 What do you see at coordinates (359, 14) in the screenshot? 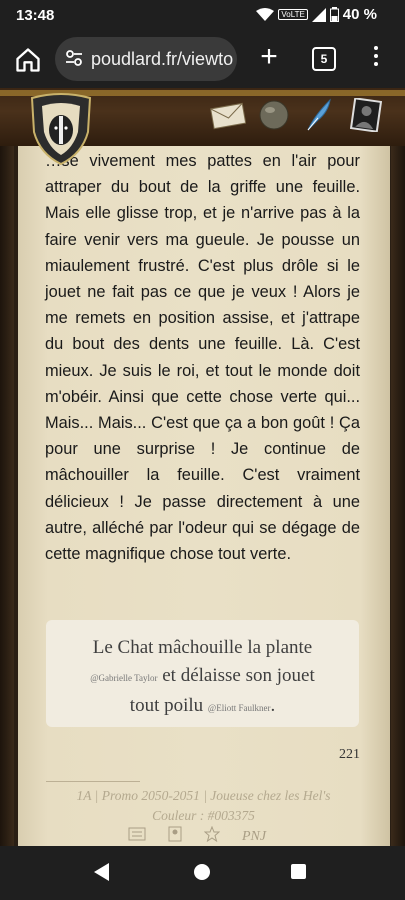
I see `battery-percent: 40 %` at bounding box center [359, 14].